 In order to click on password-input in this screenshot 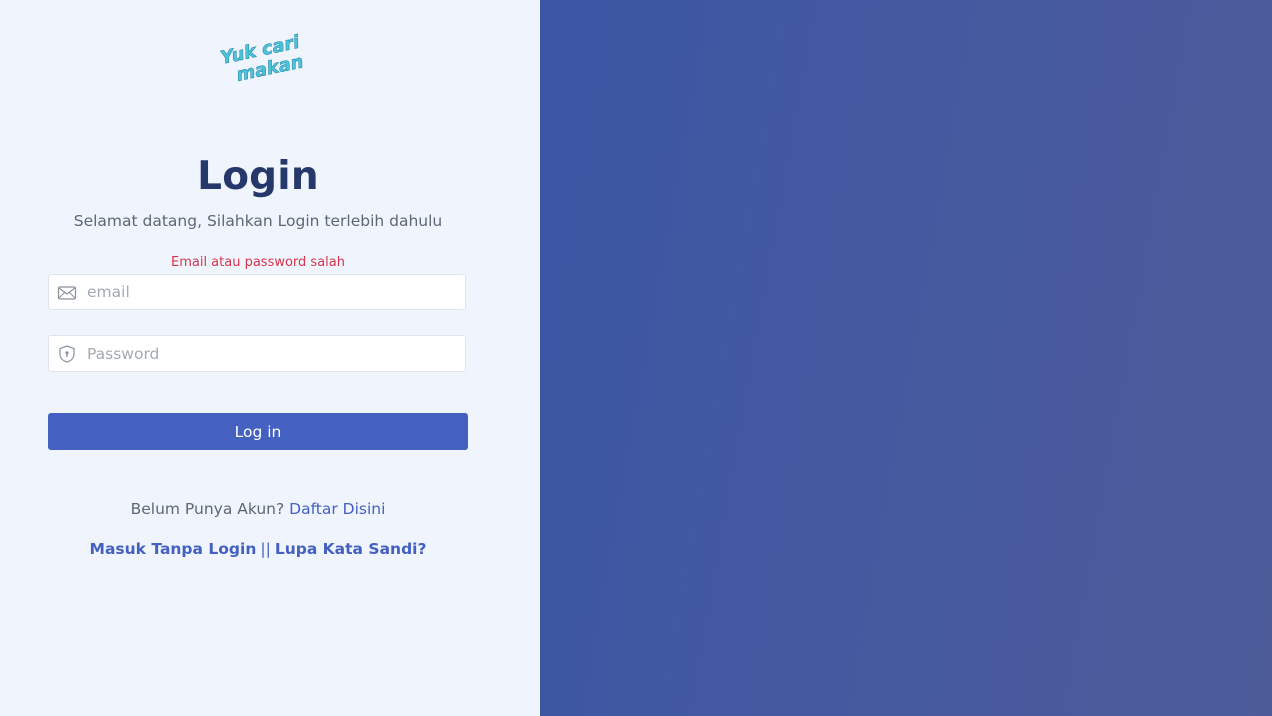, I will do `click(273, 353)`.